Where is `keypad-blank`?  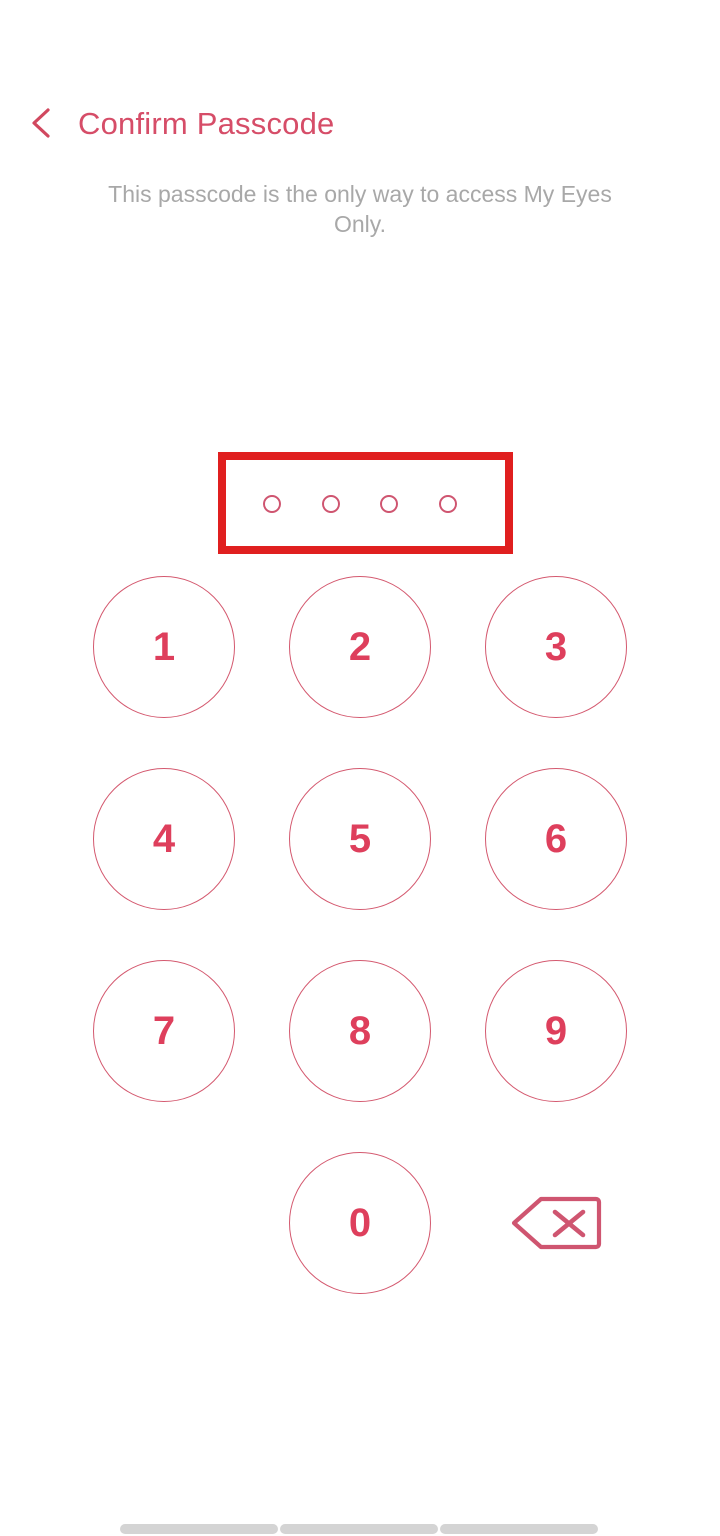 keypad-blank is located at coordinates (164, 1223).